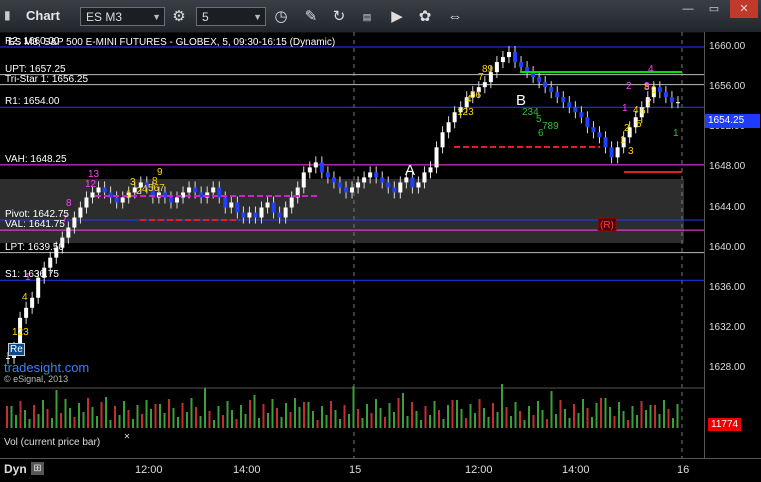  Describe the element at coordinates (714, 9) in the screenshot. I see `restore-button: ▭` at that location.